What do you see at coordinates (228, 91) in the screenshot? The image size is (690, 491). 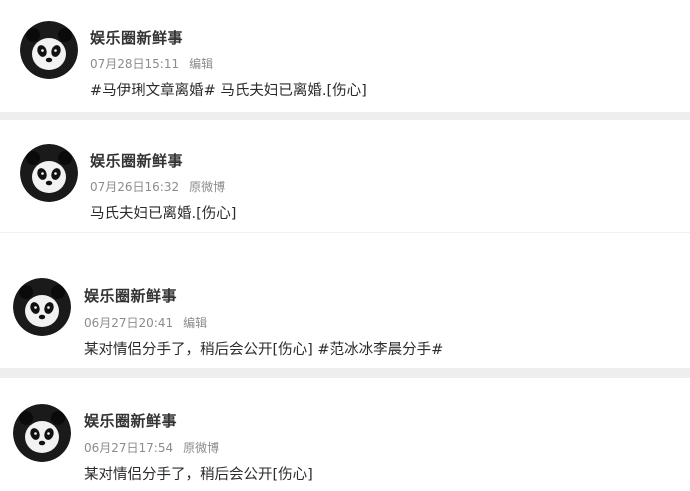 I see `post-content: #马伊琍文章离婚# 马氏夫妇已离婚.[伤心]` at bounding box center [228, 91].